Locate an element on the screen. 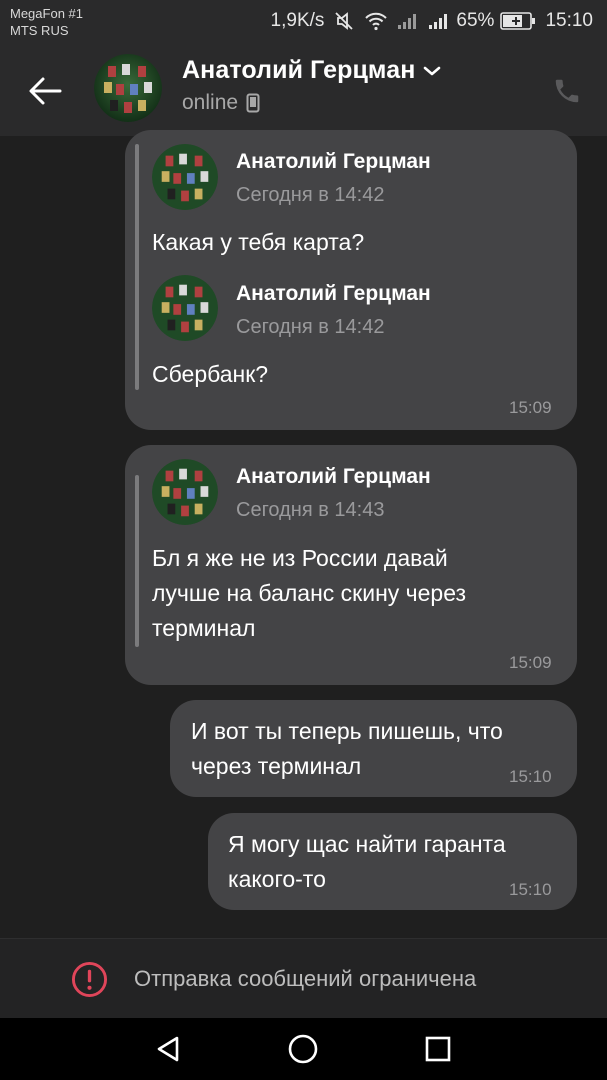 The height and width of the screenshot is (1080, 607). contact-name-row: Анатолий Герцман is located at coordinates (311, 70).